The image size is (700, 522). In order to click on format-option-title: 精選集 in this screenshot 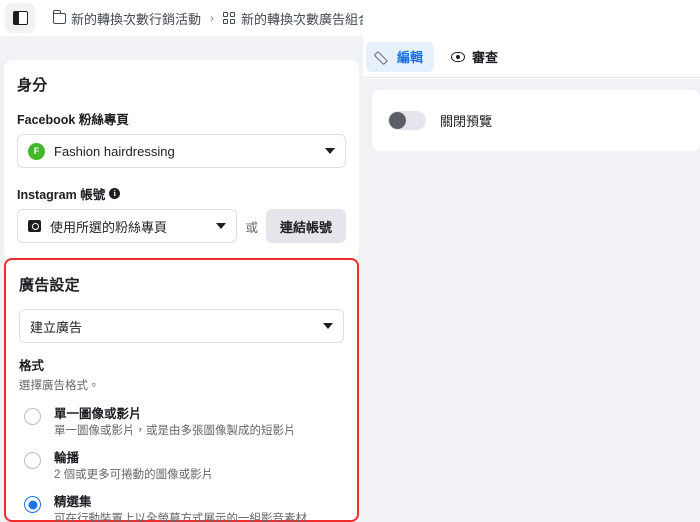, I will do `click(73, 502)`.